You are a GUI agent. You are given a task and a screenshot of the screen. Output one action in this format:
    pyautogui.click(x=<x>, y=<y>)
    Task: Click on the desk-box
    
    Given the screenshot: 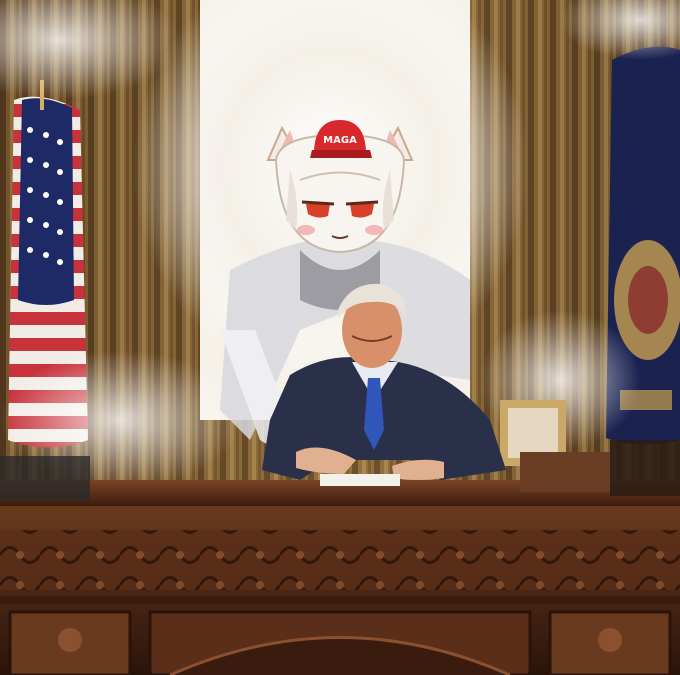 What is the action you would take?
    pyautogui.click(x=565, y=472)
    